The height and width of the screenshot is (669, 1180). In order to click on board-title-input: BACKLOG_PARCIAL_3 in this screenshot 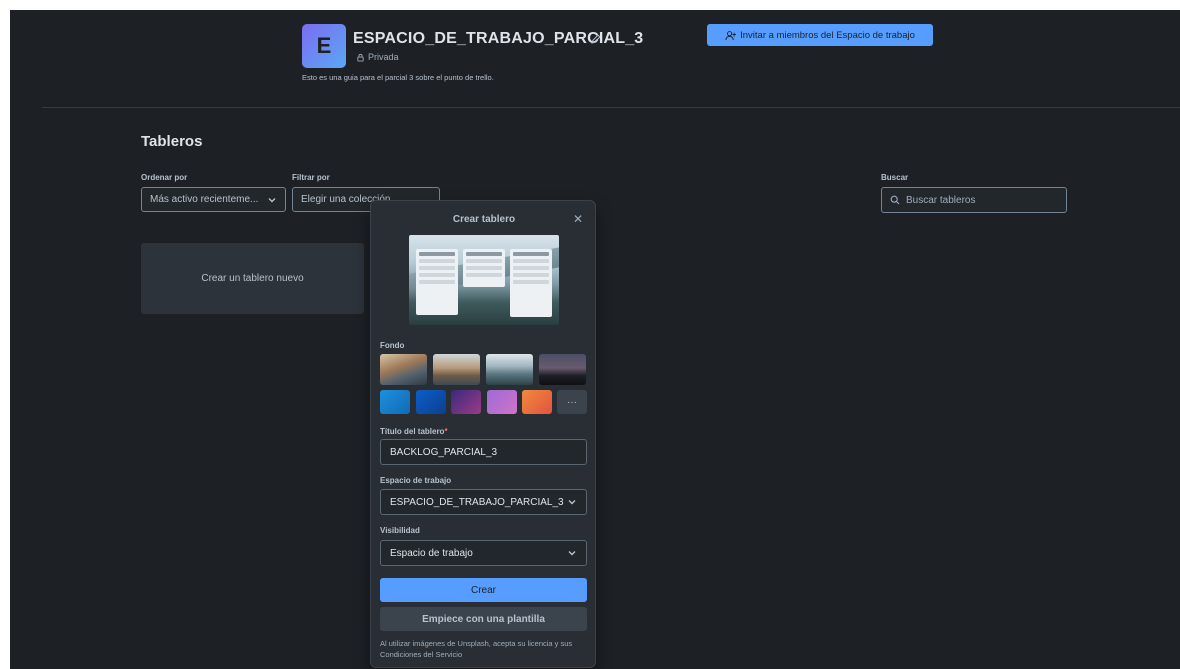, I will do `click(483, 452)`.